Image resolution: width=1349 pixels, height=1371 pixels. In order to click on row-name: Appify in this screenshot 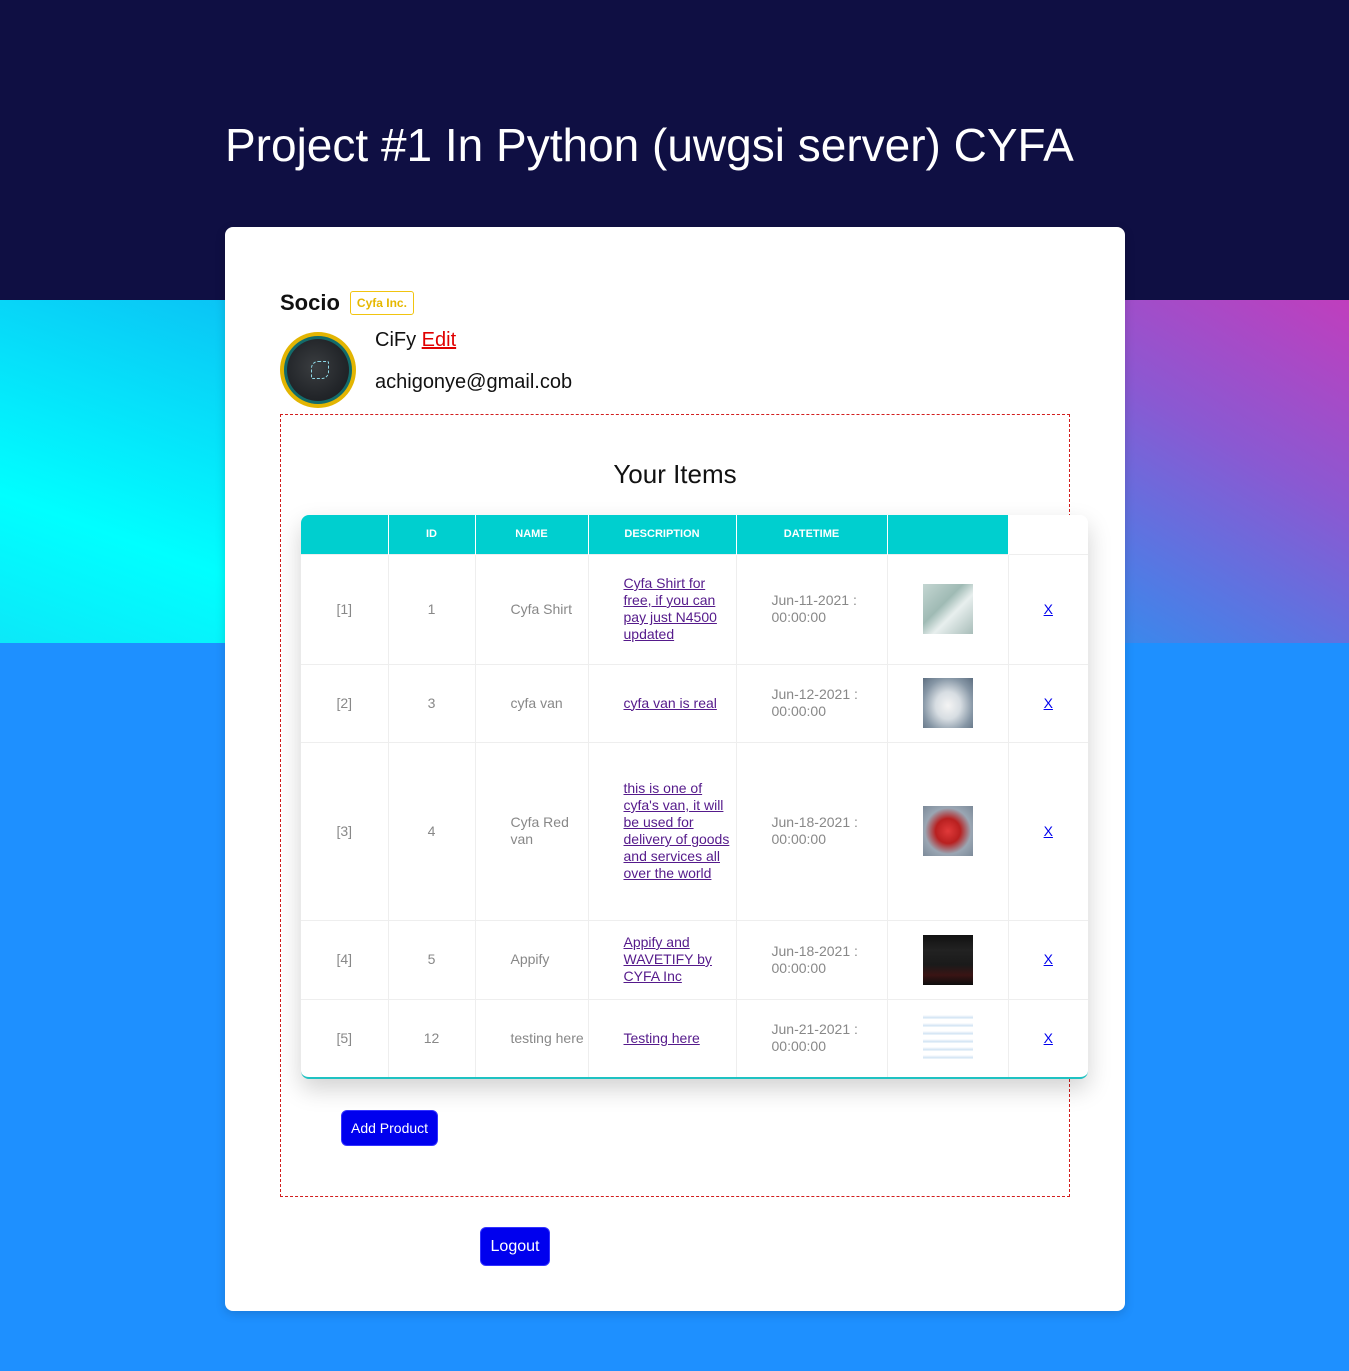, I will do `click(532, 959)`.